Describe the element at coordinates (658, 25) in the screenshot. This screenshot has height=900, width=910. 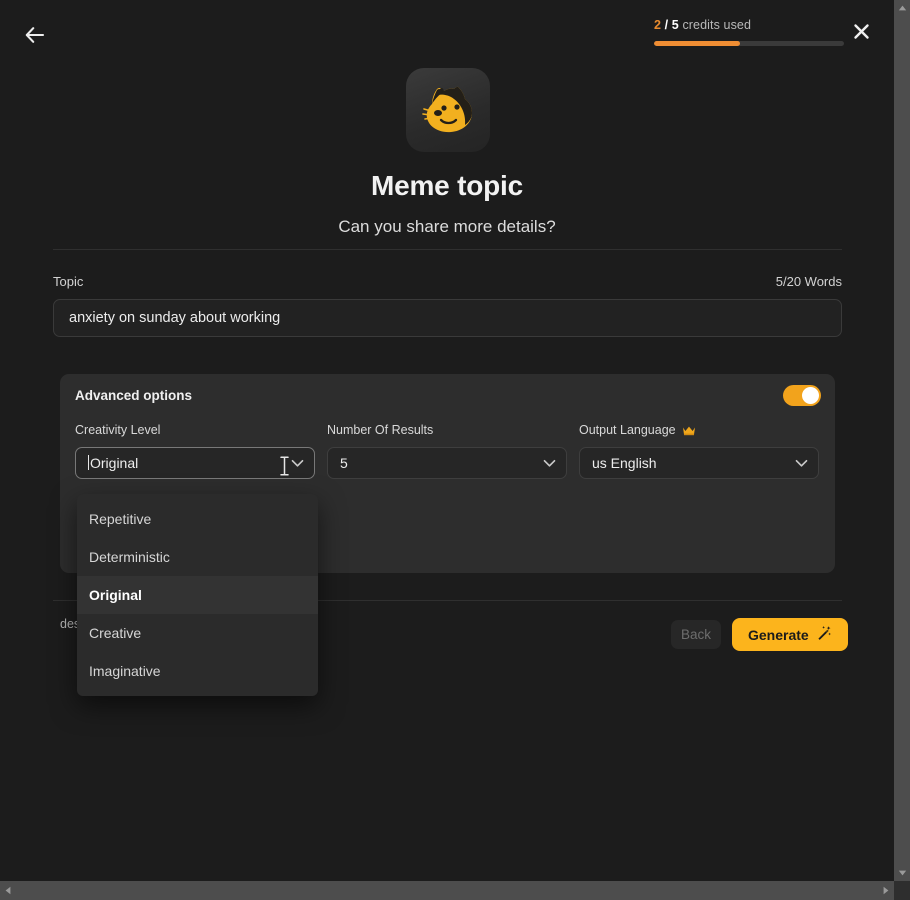
I see `credits-used: 2` at that location.